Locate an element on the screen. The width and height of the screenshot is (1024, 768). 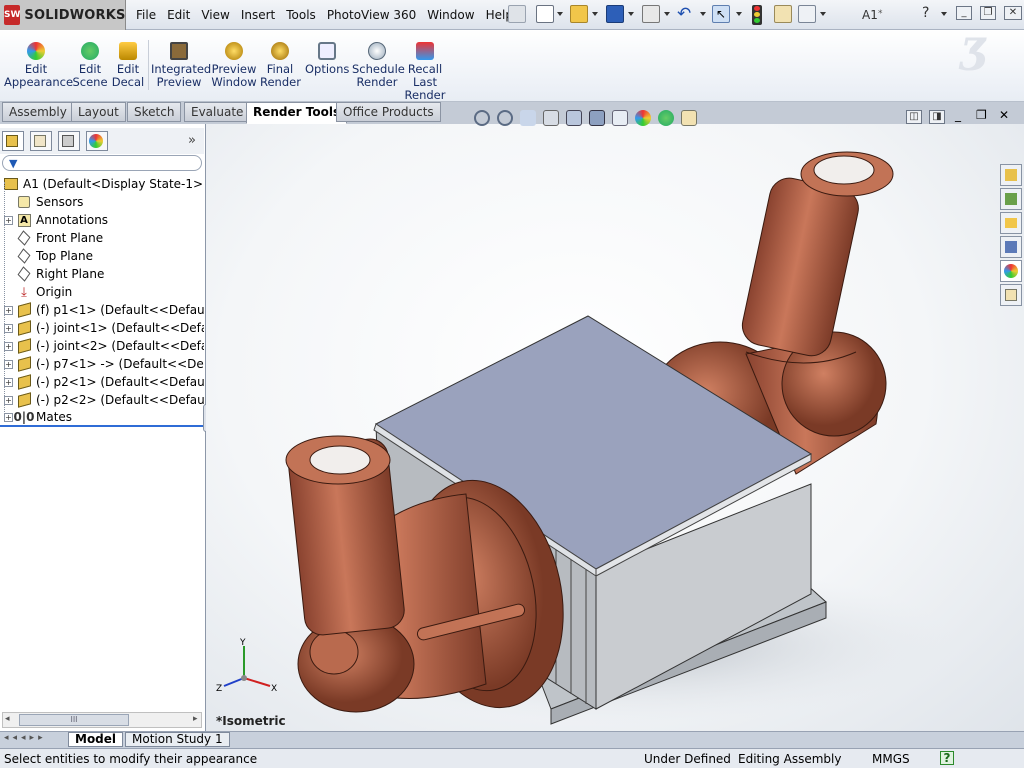
scroll-left-icon: ◂ is located at coordinates (7, 719).